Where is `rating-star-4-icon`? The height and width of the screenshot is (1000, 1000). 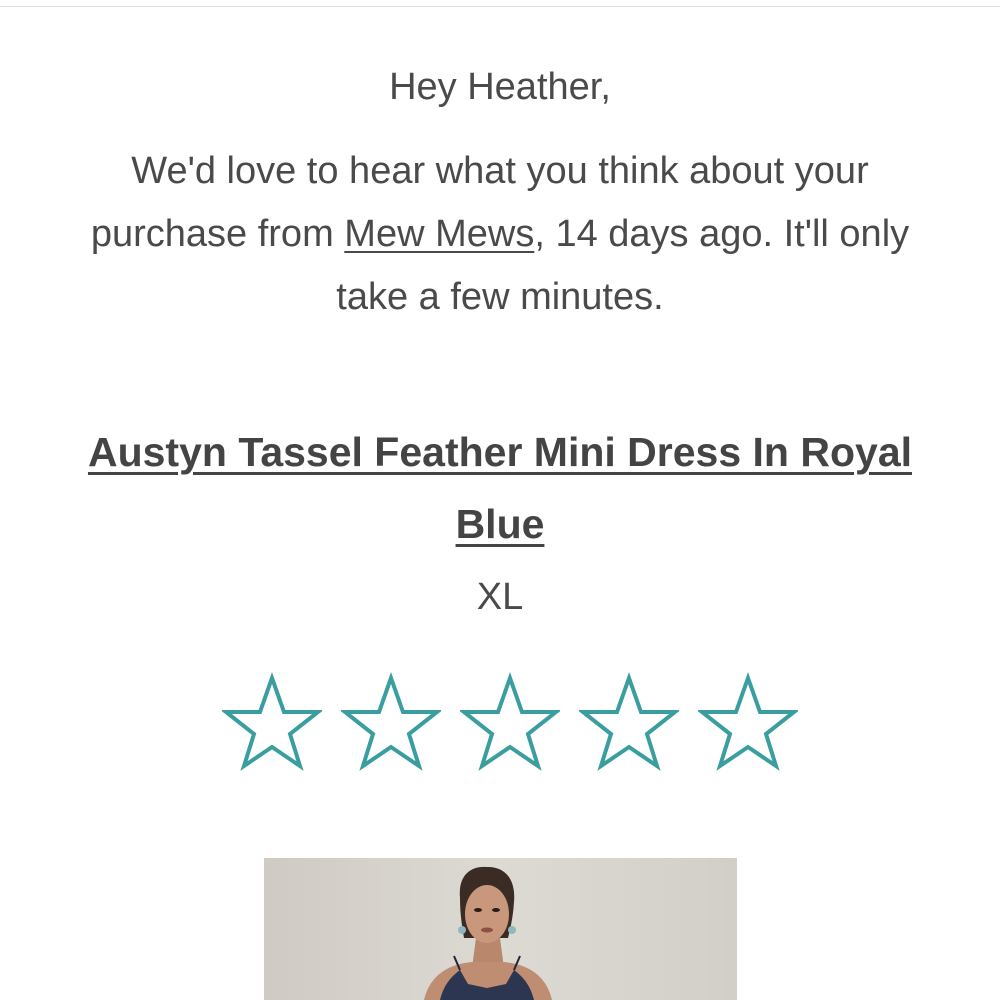
rating-star-4-icon is located at coordinates (629, 722).